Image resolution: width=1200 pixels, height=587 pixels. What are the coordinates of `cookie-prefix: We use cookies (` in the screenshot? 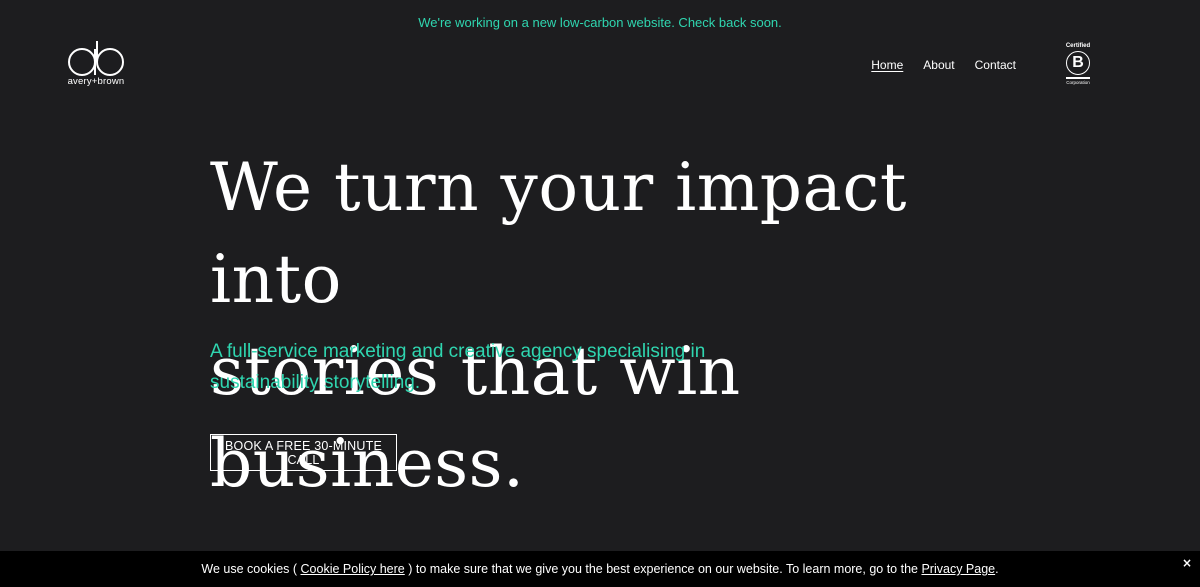 It's located at (251, 569).